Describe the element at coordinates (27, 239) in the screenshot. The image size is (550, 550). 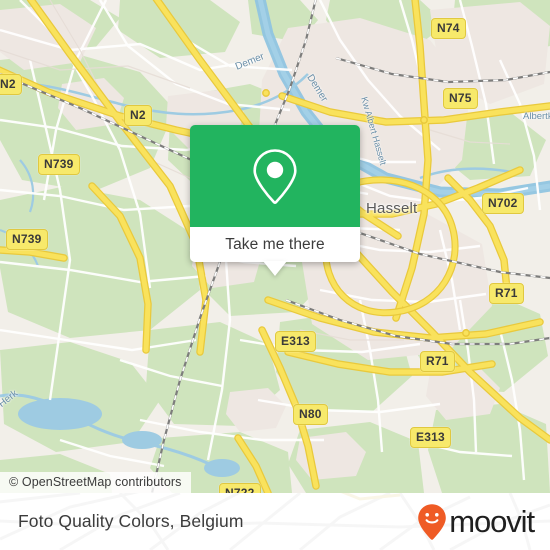
I see `road-shield-n739-south: N739` at that location.